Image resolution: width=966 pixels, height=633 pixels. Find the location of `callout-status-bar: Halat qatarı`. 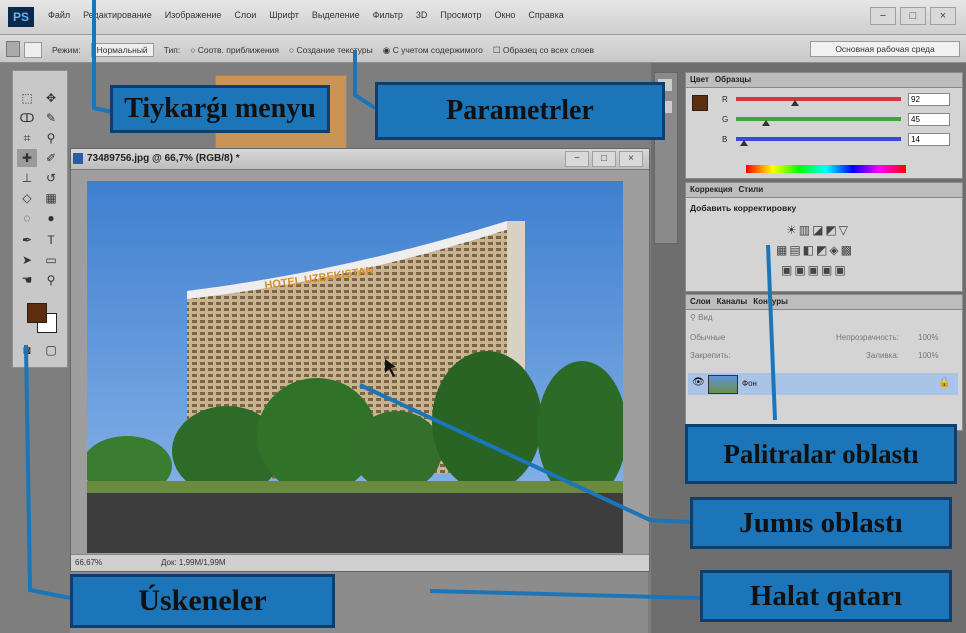

callout-status-bar: Halat qatarı is located at coordinates (826, 596).